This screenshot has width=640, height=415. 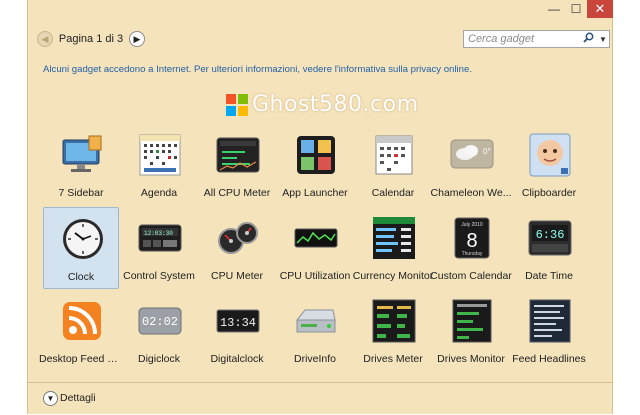 I want to click on svg-text: July 2010, so click(x=472, y=225).